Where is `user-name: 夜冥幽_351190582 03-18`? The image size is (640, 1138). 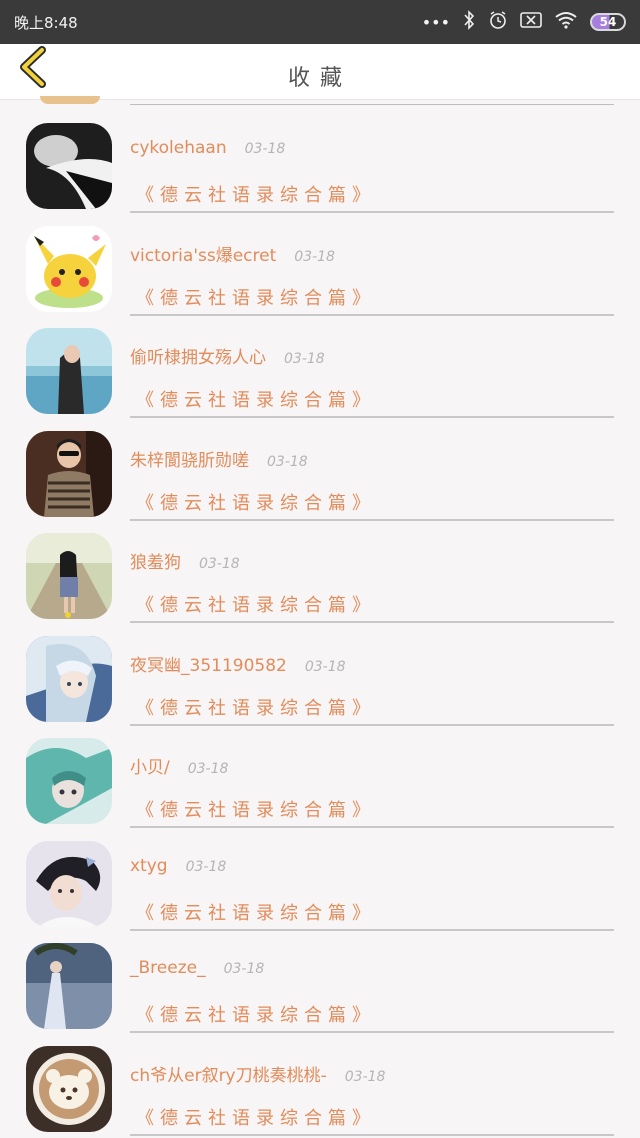 user-name: 夜冥幽_351190582 03-18 is located at coordinates (238, 663).